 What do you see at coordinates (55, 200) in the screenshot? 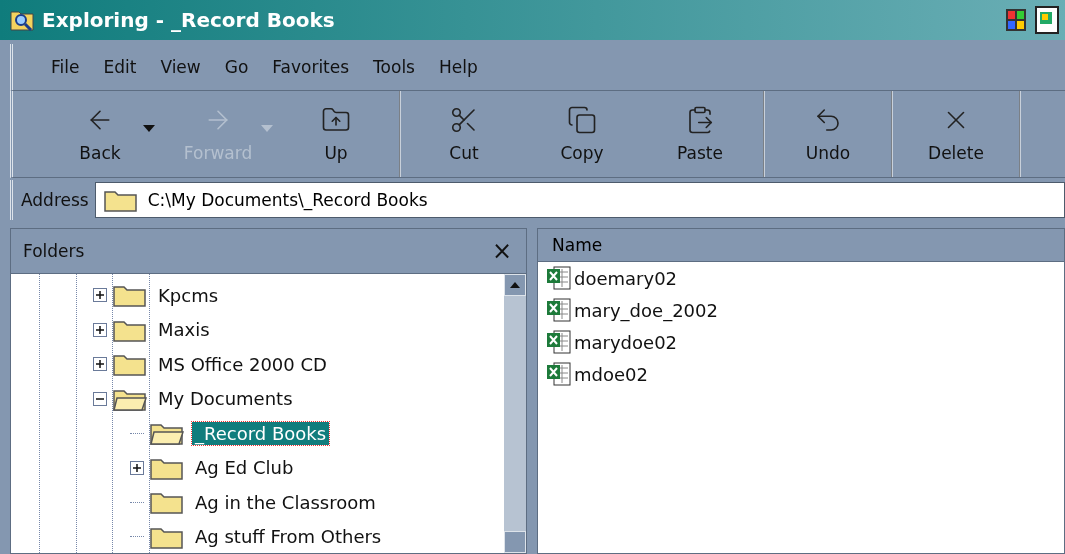
I see `address-label: Address` at bounding box center [55, 200].